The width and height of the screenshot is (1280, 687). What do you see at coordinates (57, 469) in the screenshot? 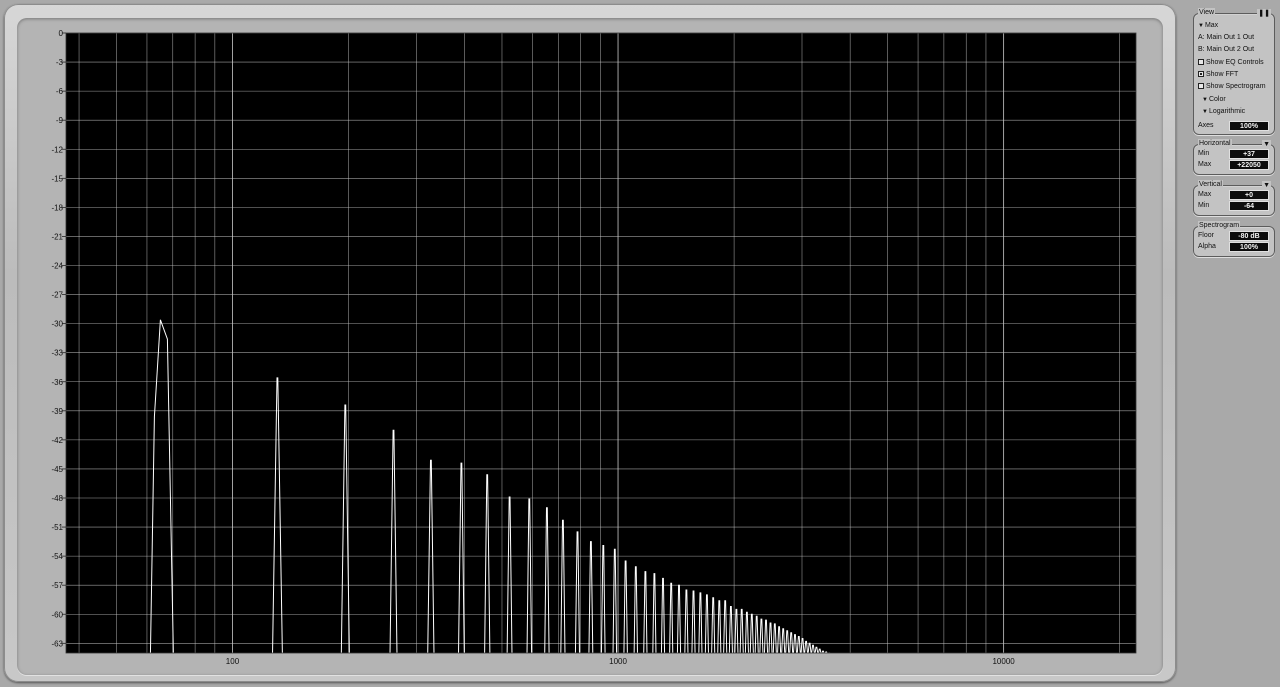
I see `y-tick-label: -45` at bounding box center [57, 469].